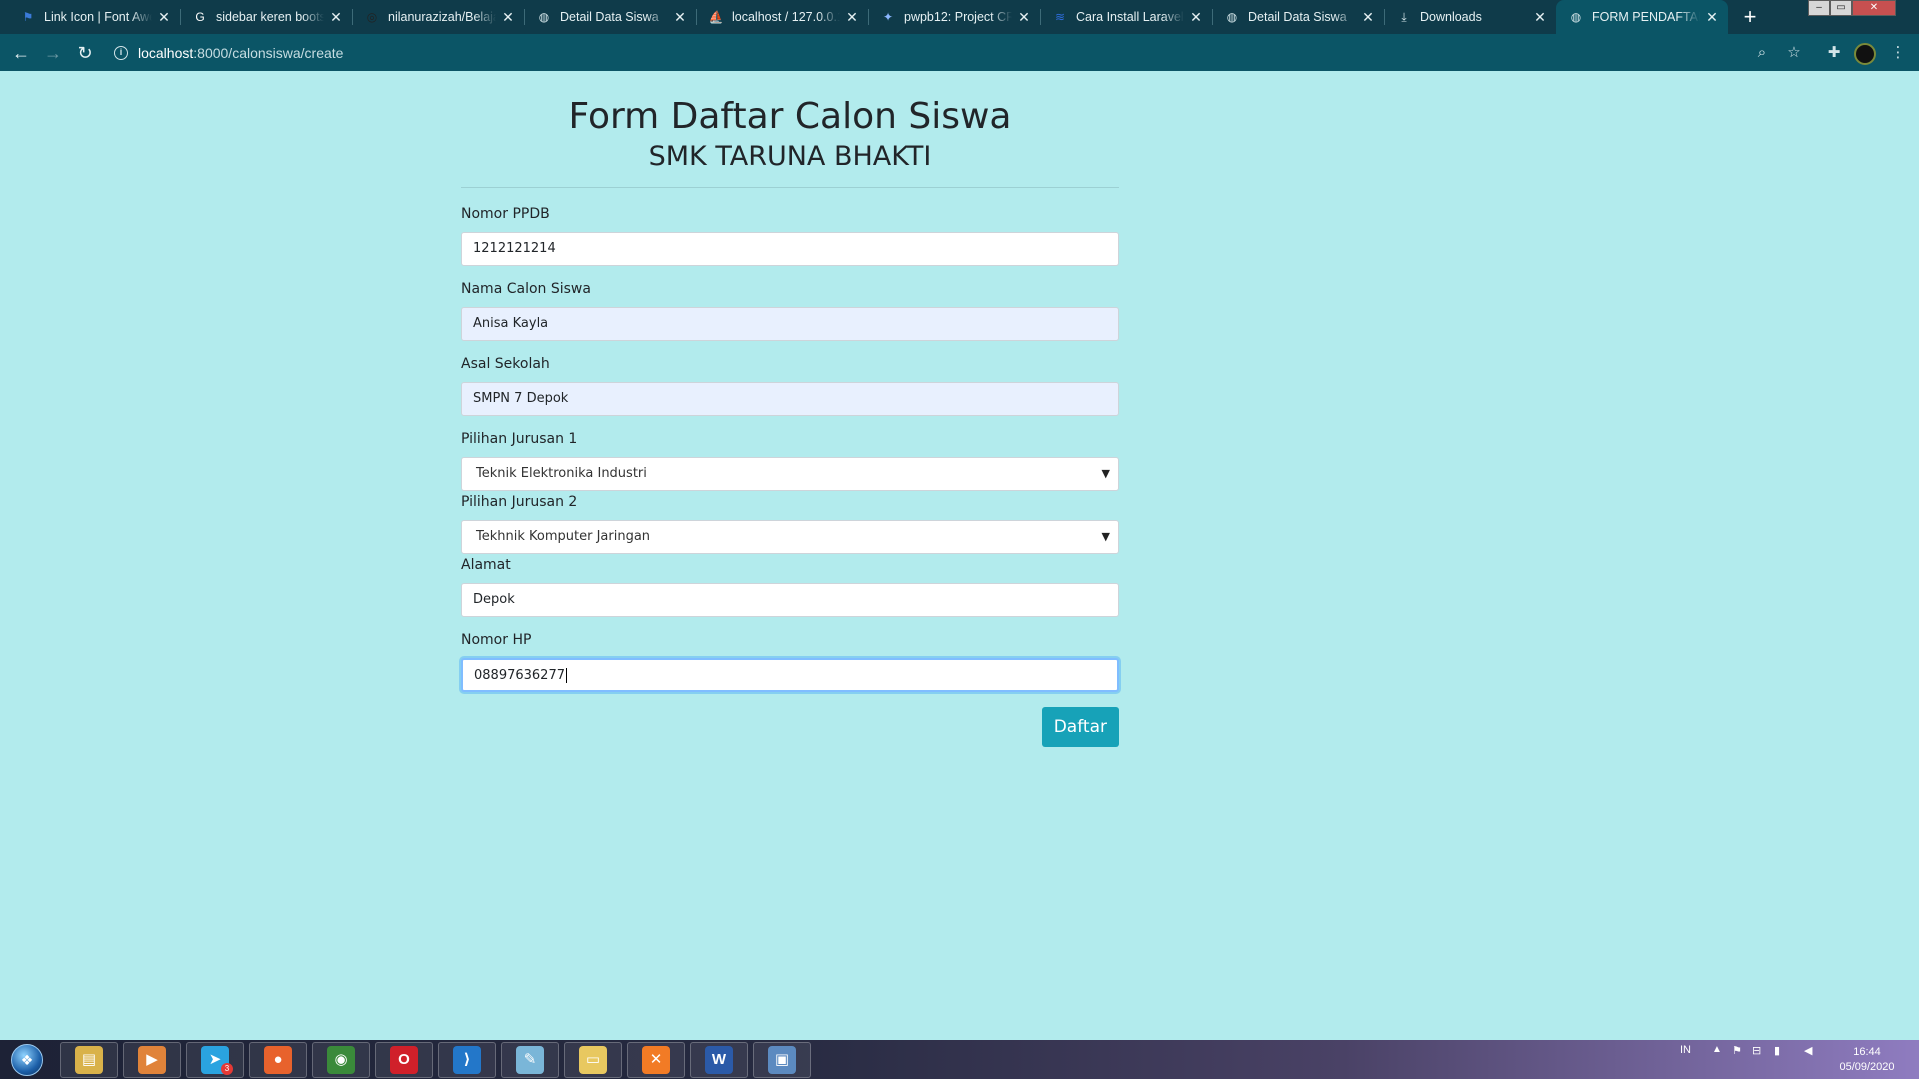 Image resolution: width=1919 pixels, height=1079 pixels. I want to click on site-info-icon: i, so click(121, 53).